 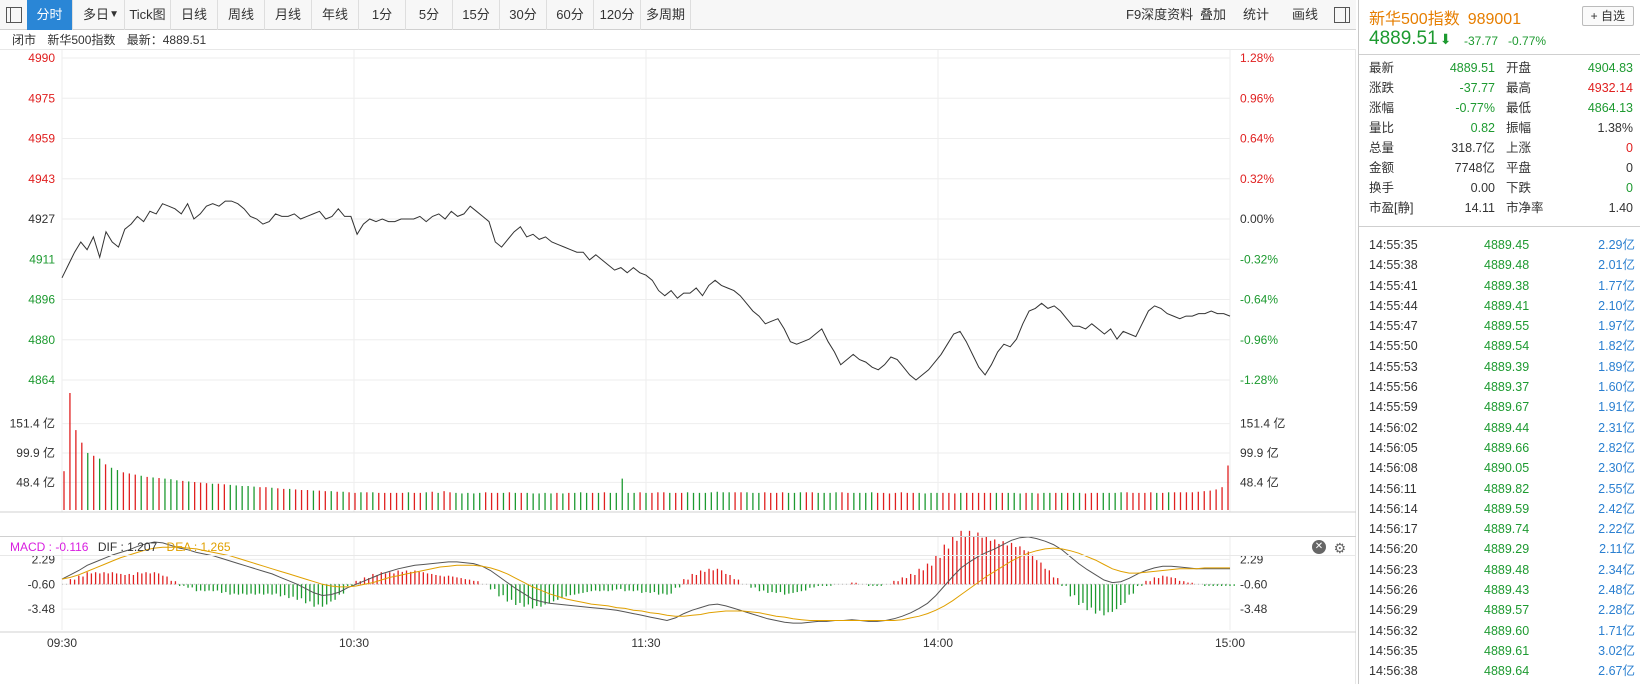 I want to click on tick-price: 4889.41, so click(x=1507, y=305).